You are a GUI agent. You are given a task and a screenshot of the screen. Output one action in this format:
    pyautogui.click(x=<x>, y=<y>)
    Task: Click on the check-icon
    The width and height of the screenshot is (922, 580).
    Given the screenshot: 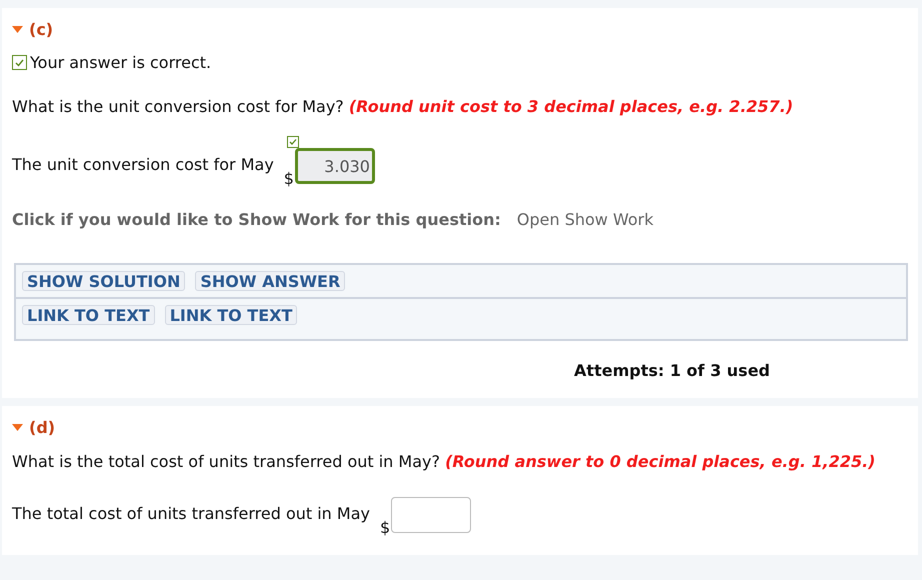 What is the action you would take?
    pyautogui.click(x=292, y=142)
    